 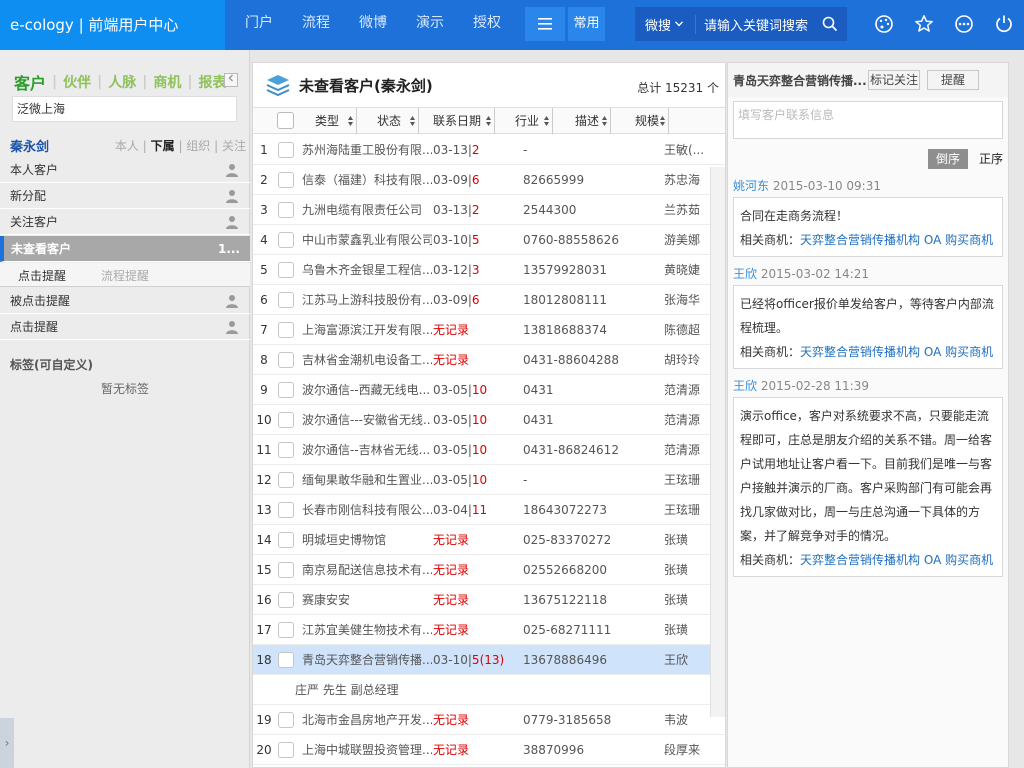 What do you see at coordinates (964, 24) in the screenshot?
I see `more-button` at bounding box center [964, 24].